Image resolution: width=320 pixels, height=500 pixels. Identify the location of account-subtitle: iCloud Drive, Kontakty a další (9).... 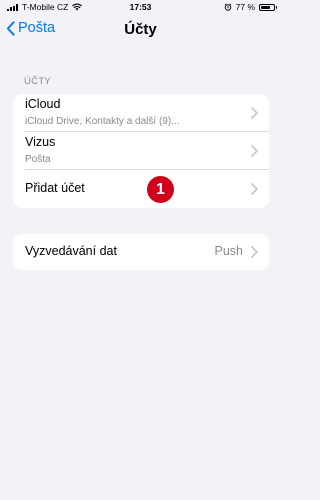
(102, 121).